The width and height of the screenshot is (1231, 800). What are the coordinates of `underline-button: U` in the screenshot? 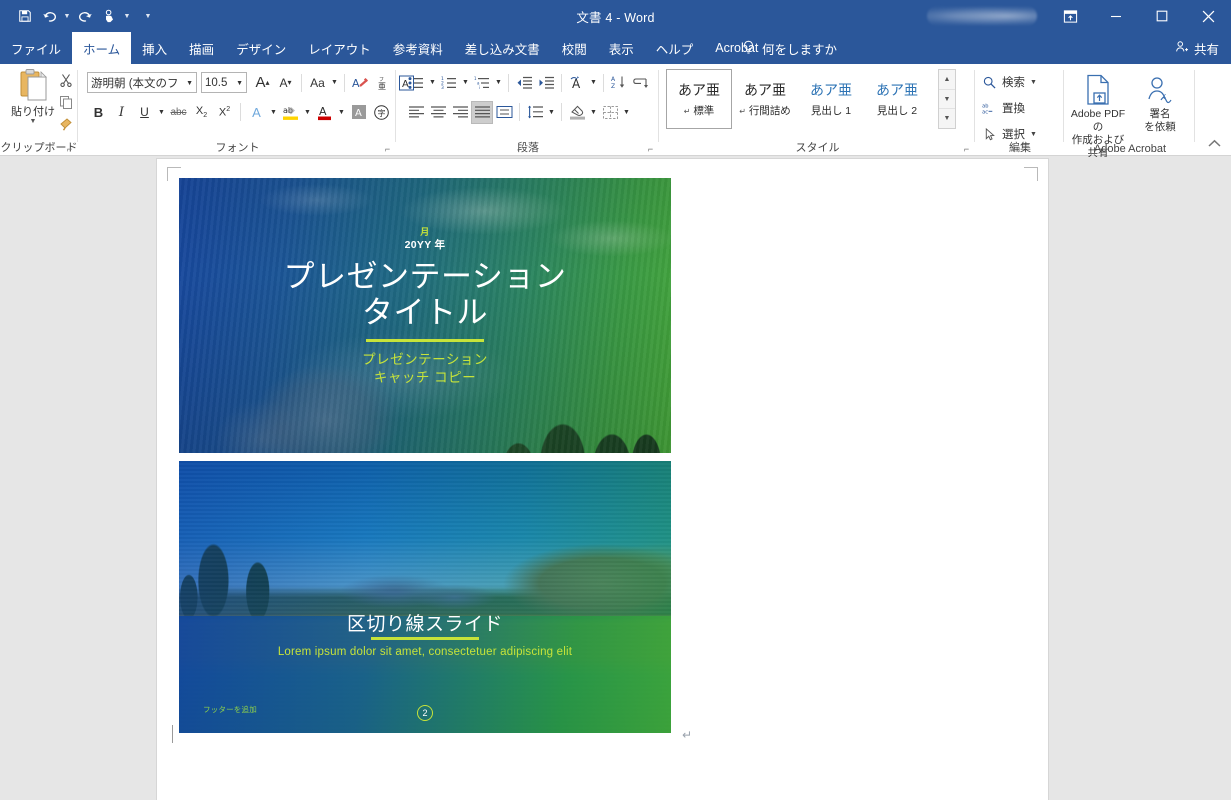 It's located at (144, 112).